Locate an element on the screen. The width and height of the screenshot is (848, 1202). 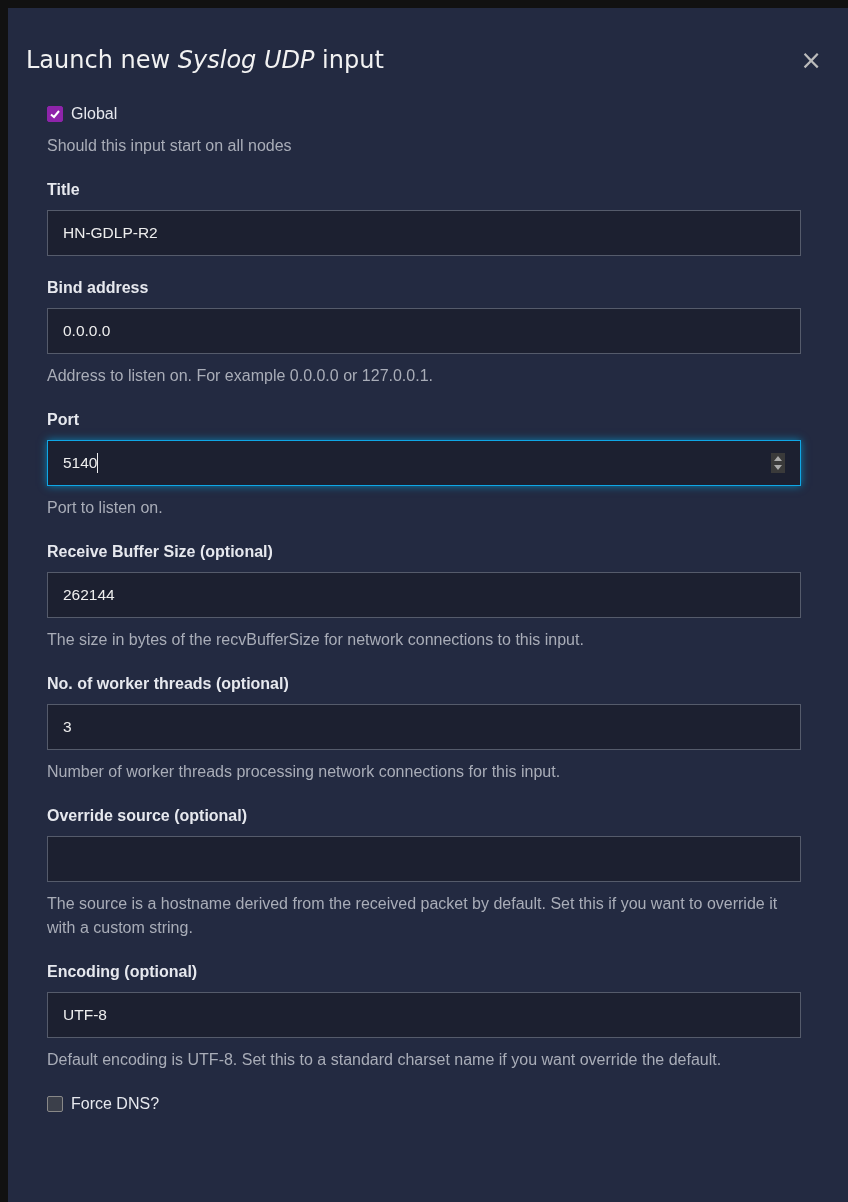
input-field: UTF-8 is located at coordinates (424, 1015).